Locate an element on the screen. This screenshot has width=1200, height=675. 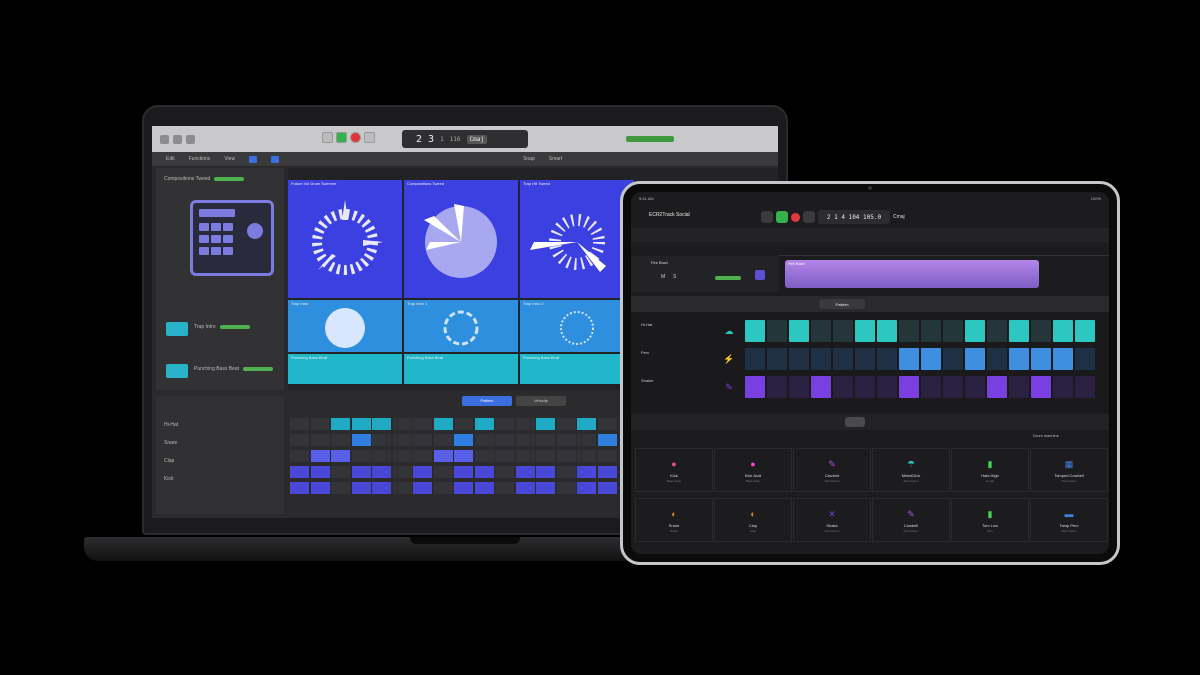
library-item: ● Kick Bass drum is located at coordinates (674, 470).